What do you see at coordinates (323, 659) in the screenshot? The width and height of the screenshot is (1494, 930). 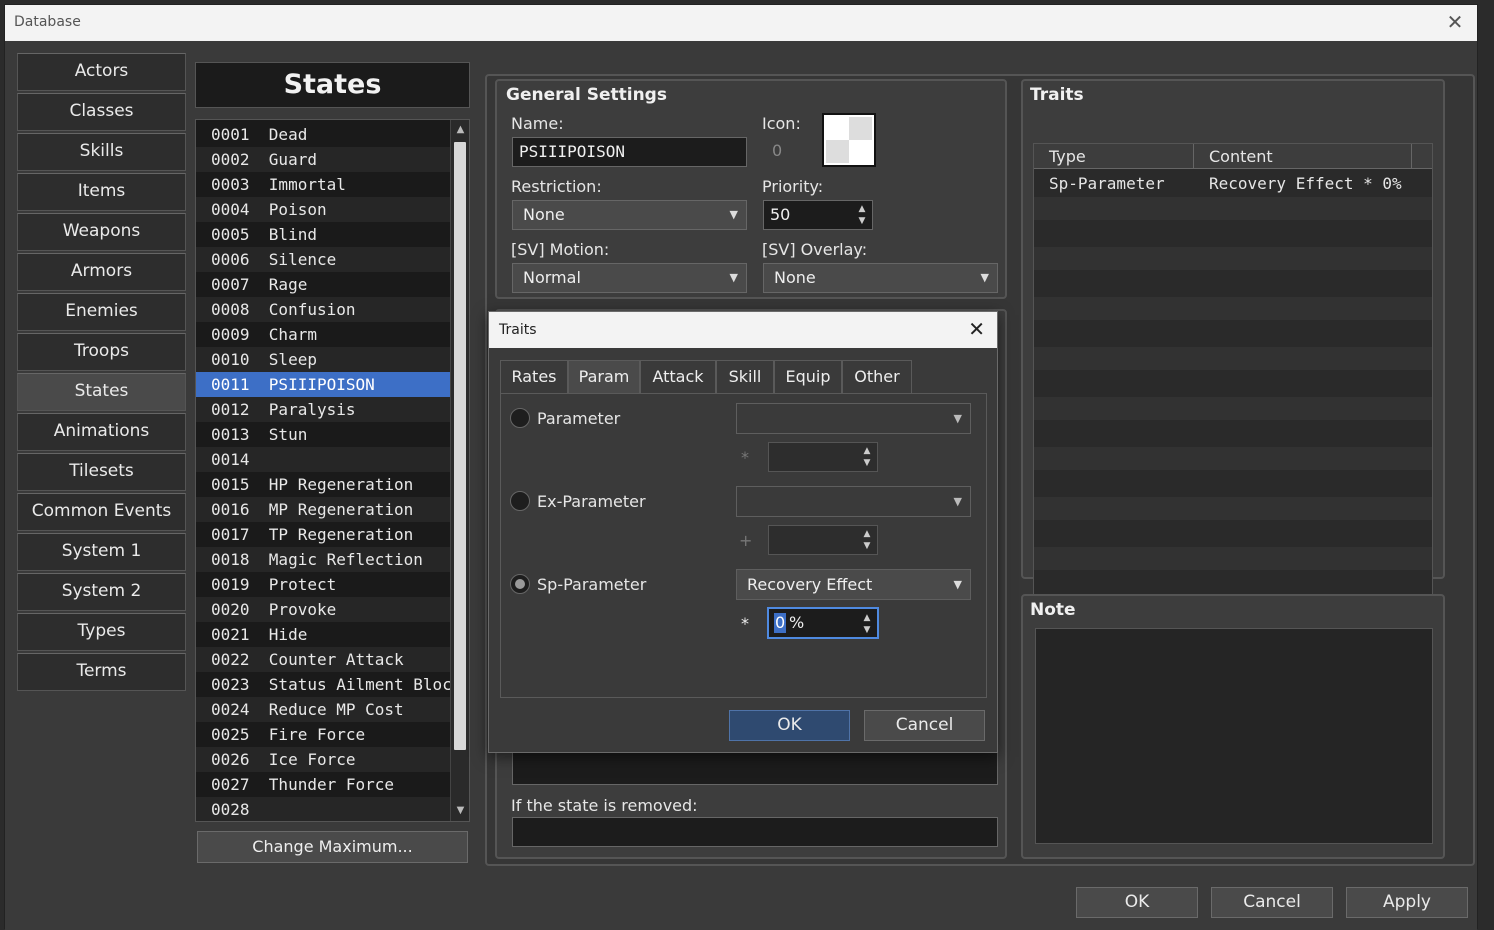 I see `list-item: 0022 Counter Attack` at bounding box center [323, 659].